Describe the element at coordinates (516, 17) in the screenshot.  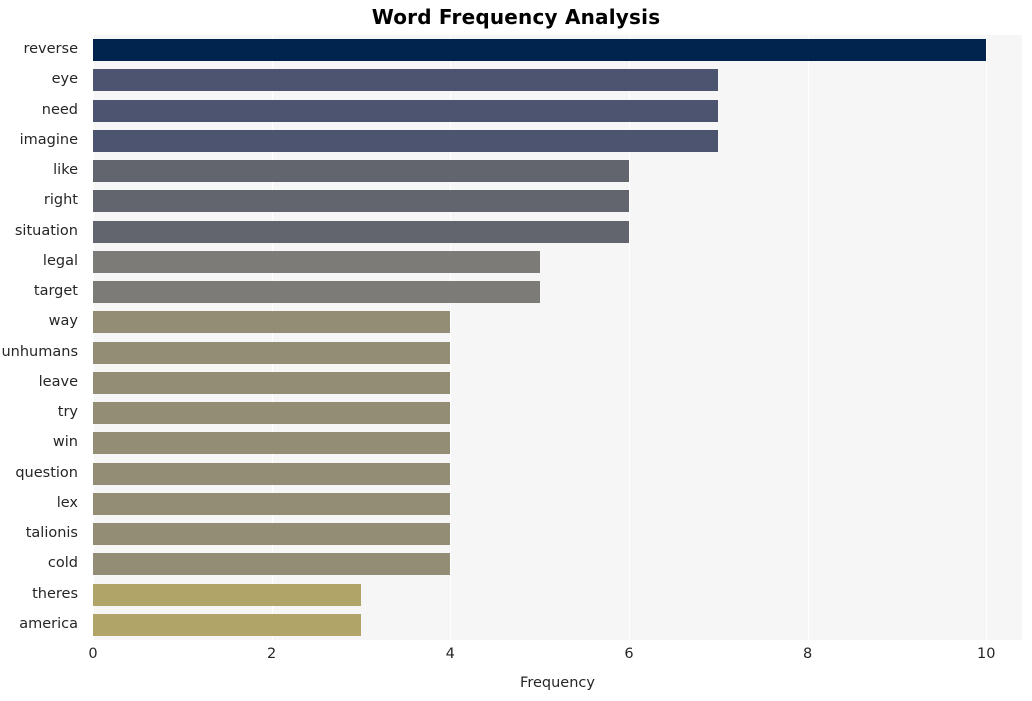
I see `chart-title: Word Frequency Analysis` at that location.